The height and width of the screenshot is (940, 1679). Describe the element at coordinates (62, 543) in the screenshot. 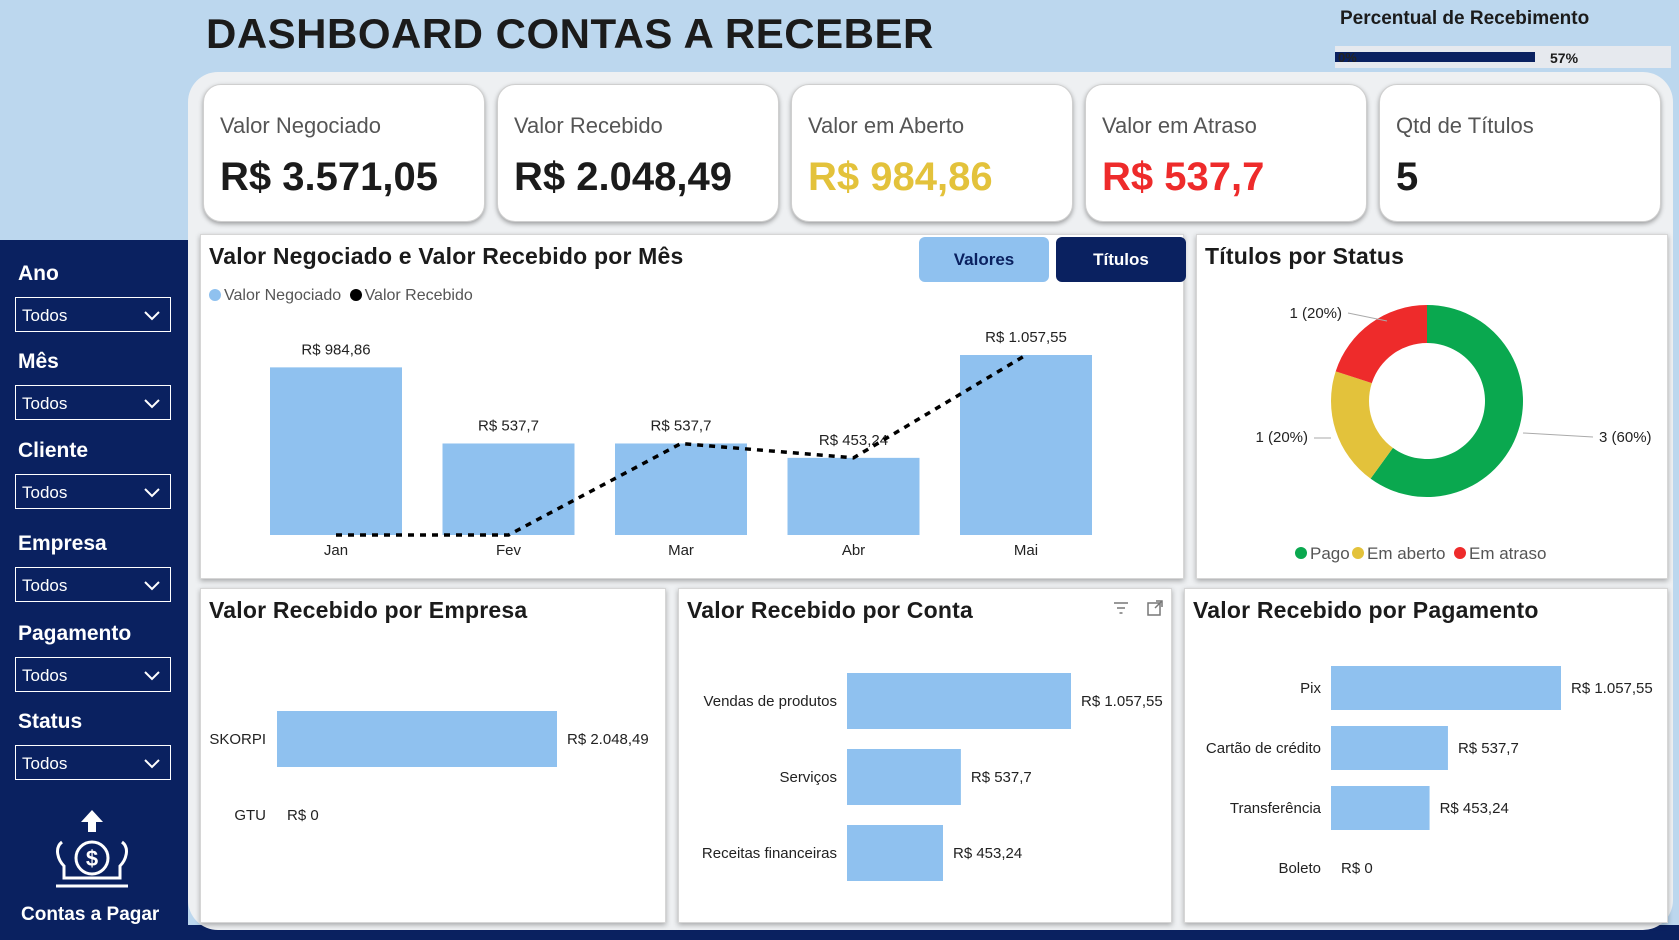

I see `filter-label-empresa: Empresa` at that location.